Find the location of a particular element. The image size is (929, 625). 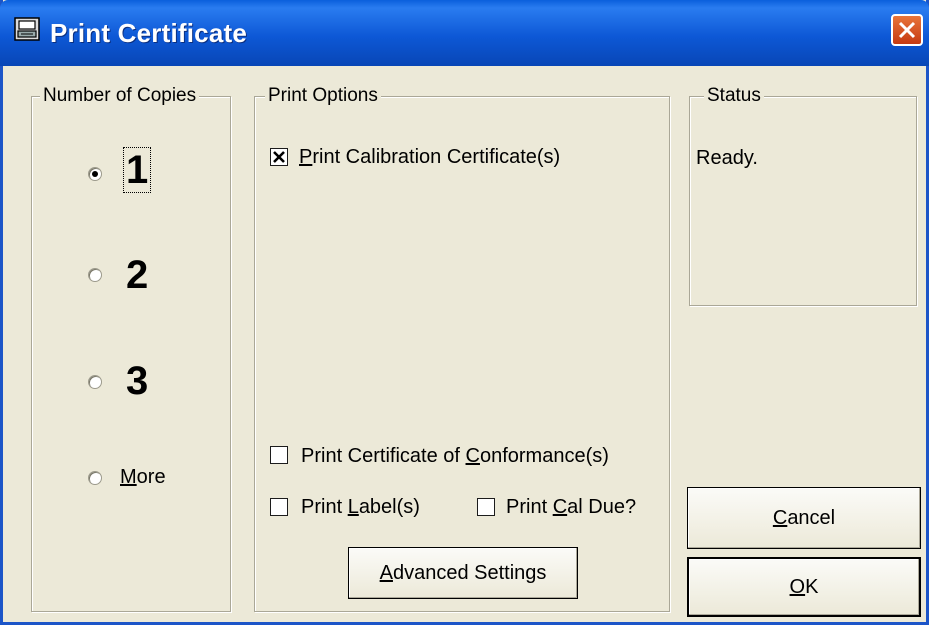

print-calibration-label: Print Calibration Certificate(s) is located at coordinates (430, 157).